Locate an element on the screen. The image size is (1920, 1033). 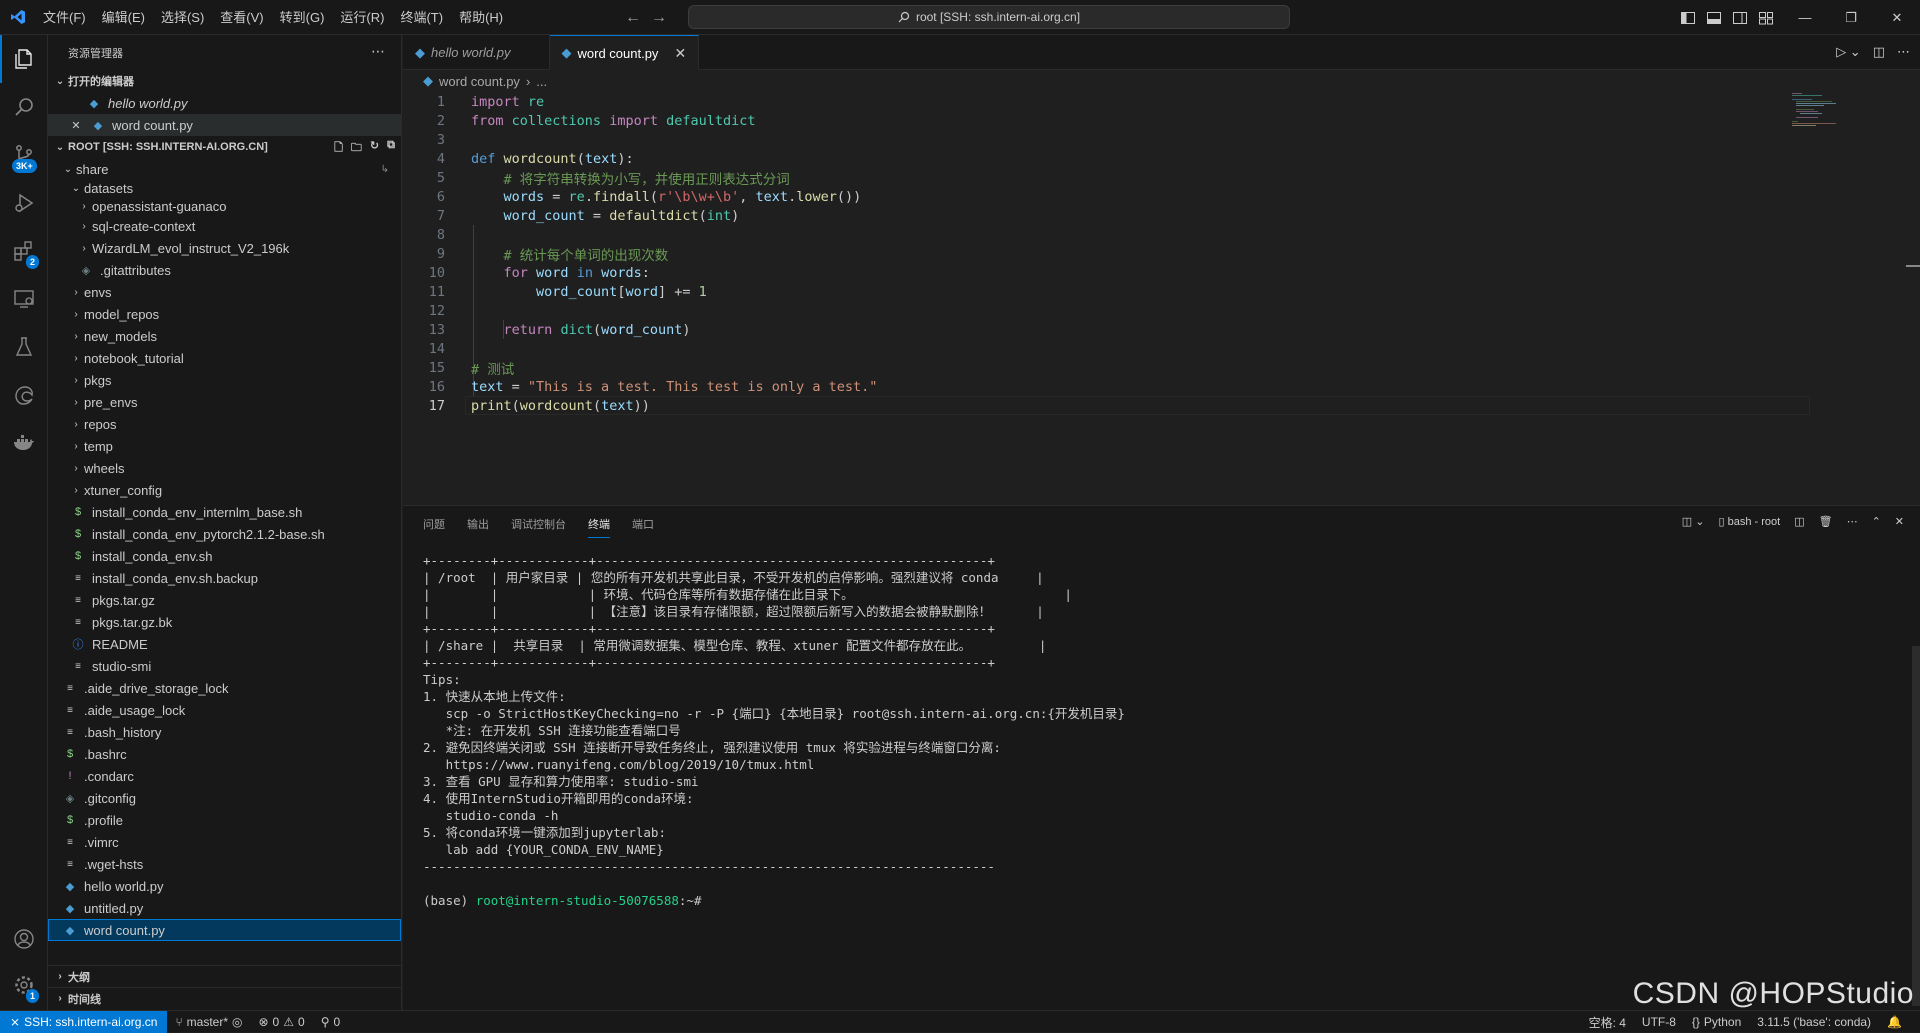
new-terminal-split-icon: ◫ ⌄ is located at coordinates (1693, 521).